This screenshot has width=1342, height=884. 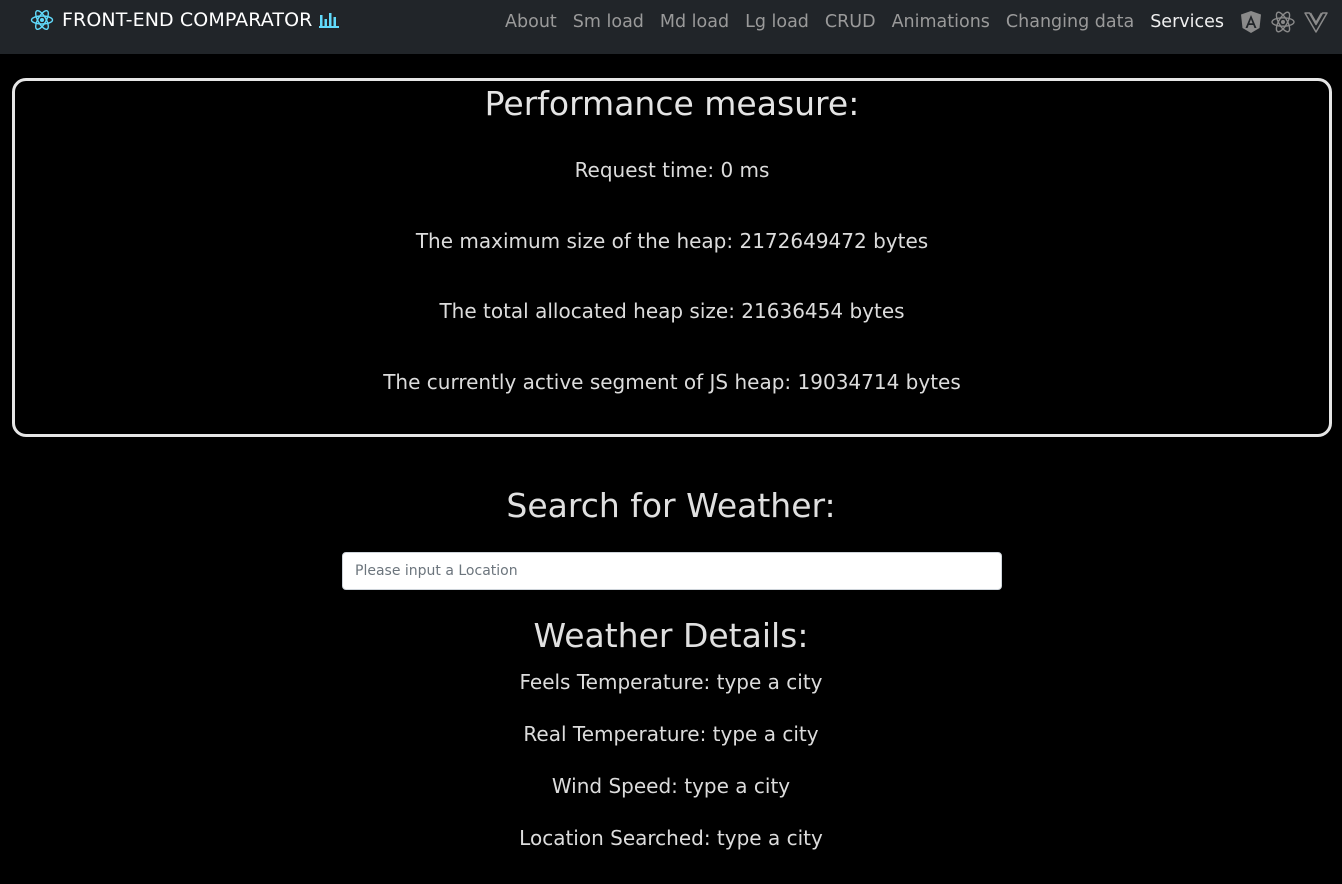 I want to click on react-atom-icon, so click(x=42, y=20).